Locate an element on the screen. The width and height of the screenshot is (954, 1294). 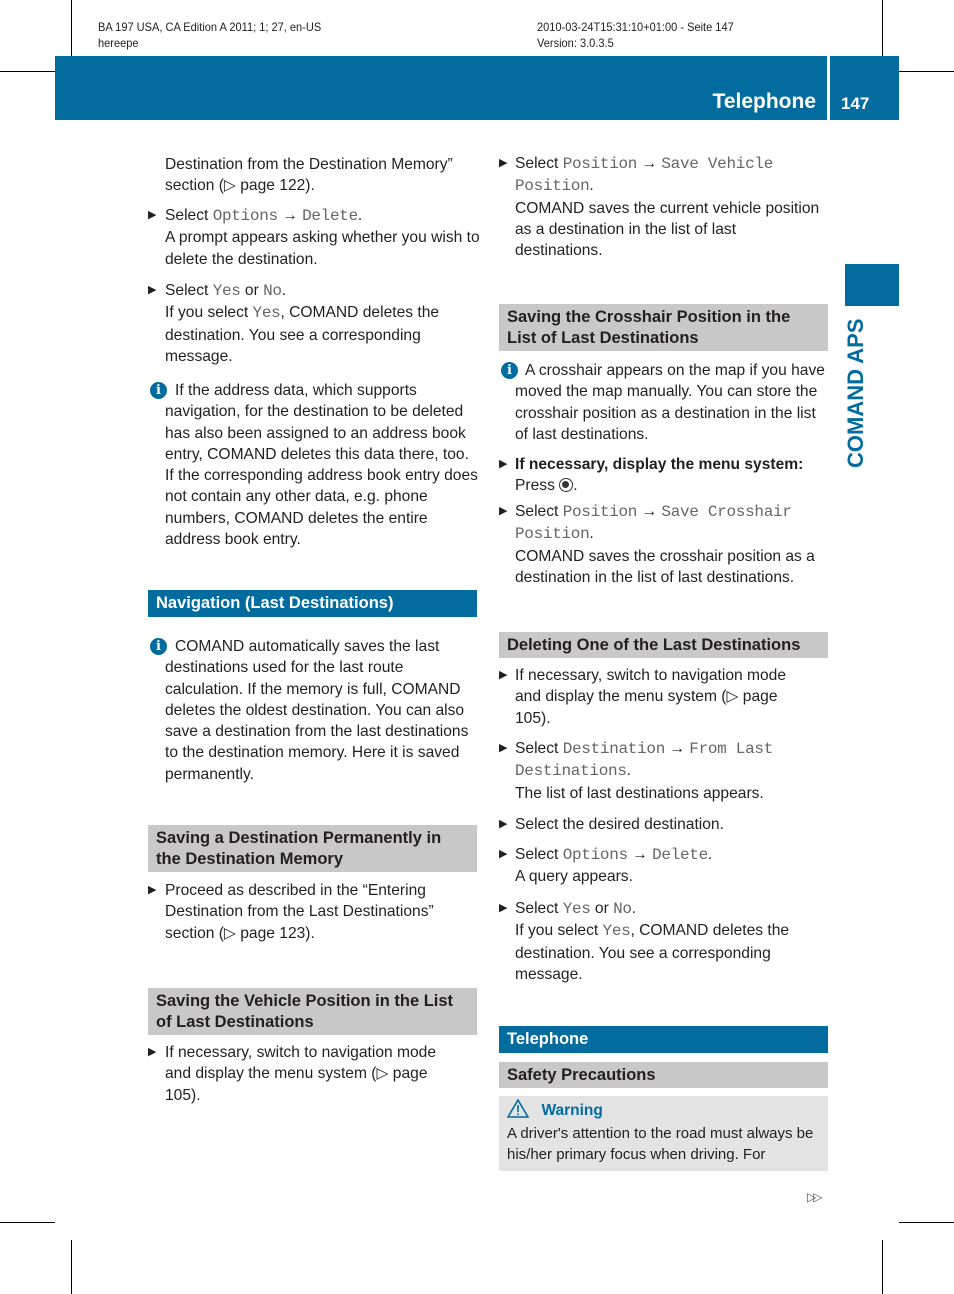
banner-divider is located at coordinates (828, 88).